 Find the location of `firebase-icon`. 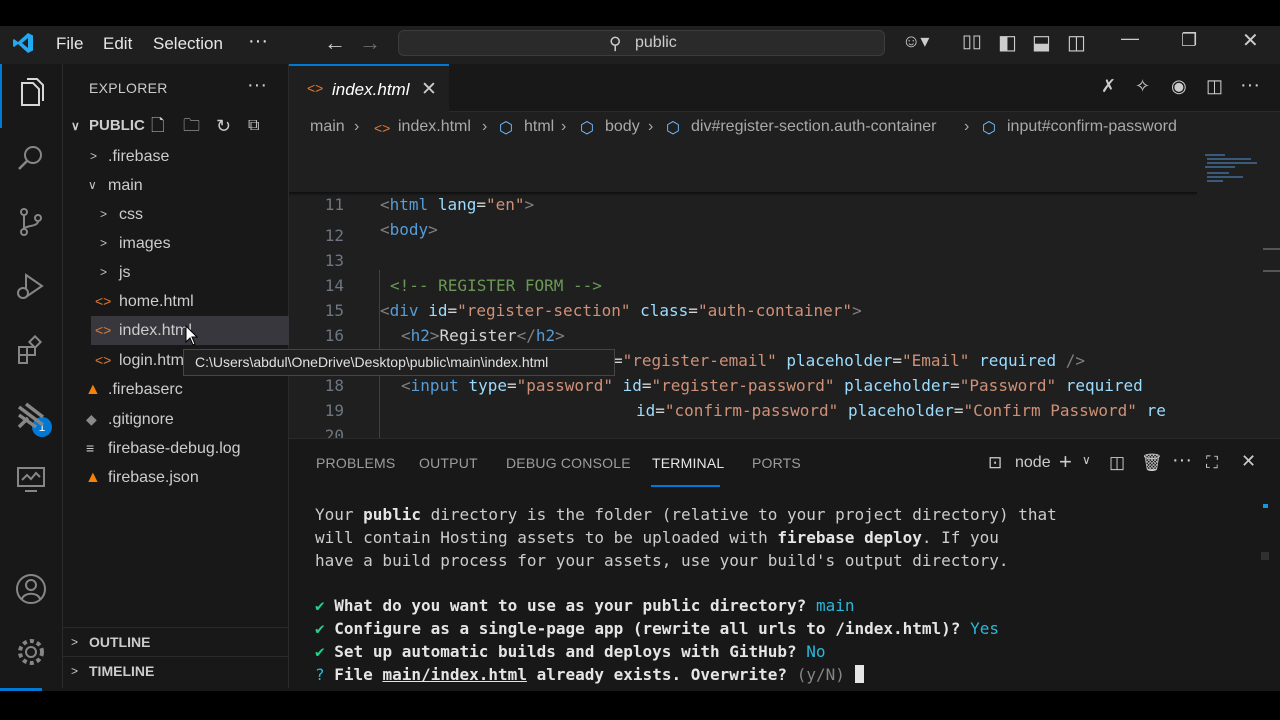

firebase-icon is located at coordinates (31, 416).